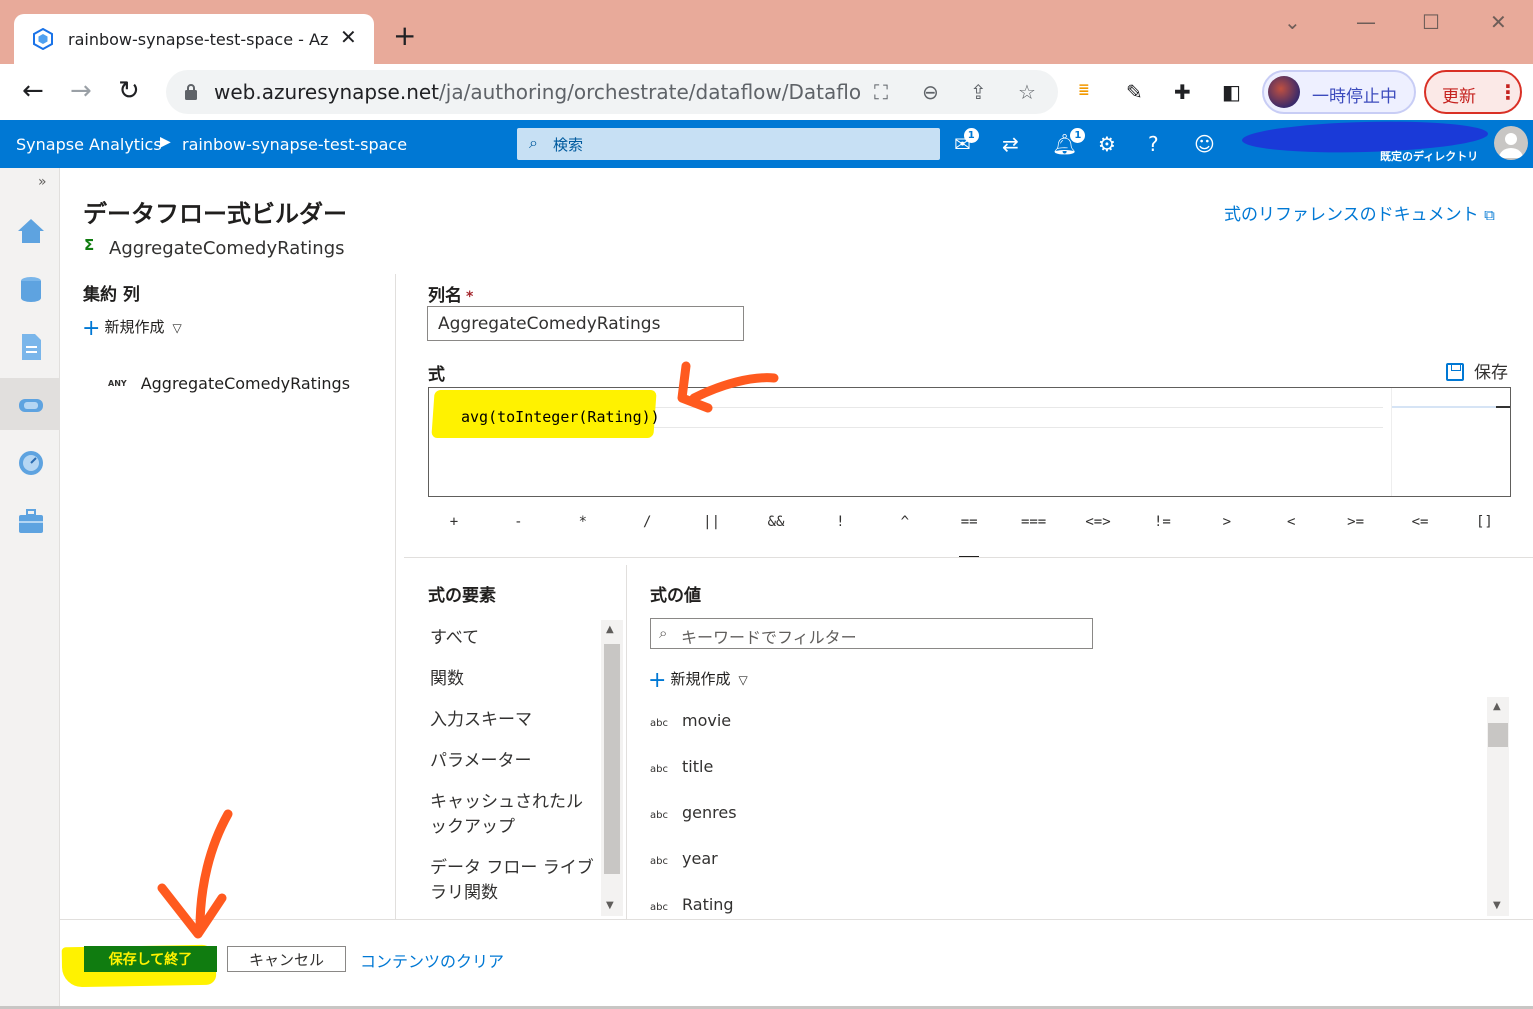 The width and height of the screenshot is (1533, 1009). I want to click on value-item: abc movie, so click(690, 720).